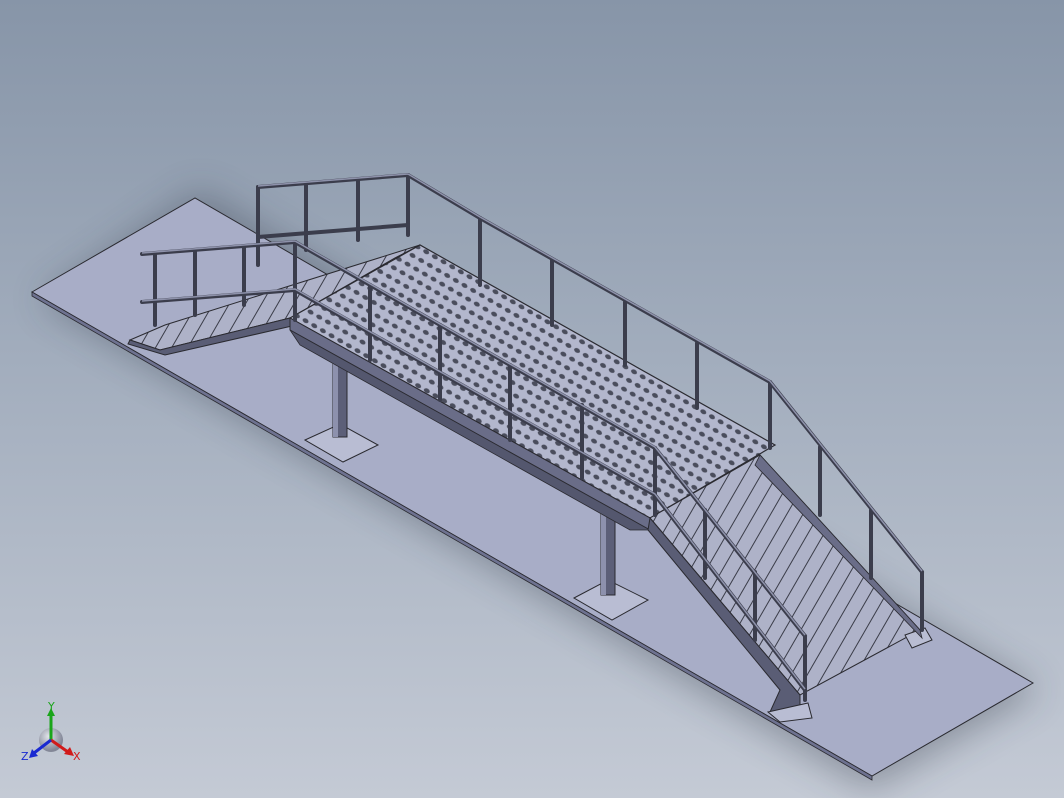 The image size is (1064, 798). What do you see at coordinates (77, 756) in the screenshot?
I see `x-axis-label: X` at bounding box center [77, 756].